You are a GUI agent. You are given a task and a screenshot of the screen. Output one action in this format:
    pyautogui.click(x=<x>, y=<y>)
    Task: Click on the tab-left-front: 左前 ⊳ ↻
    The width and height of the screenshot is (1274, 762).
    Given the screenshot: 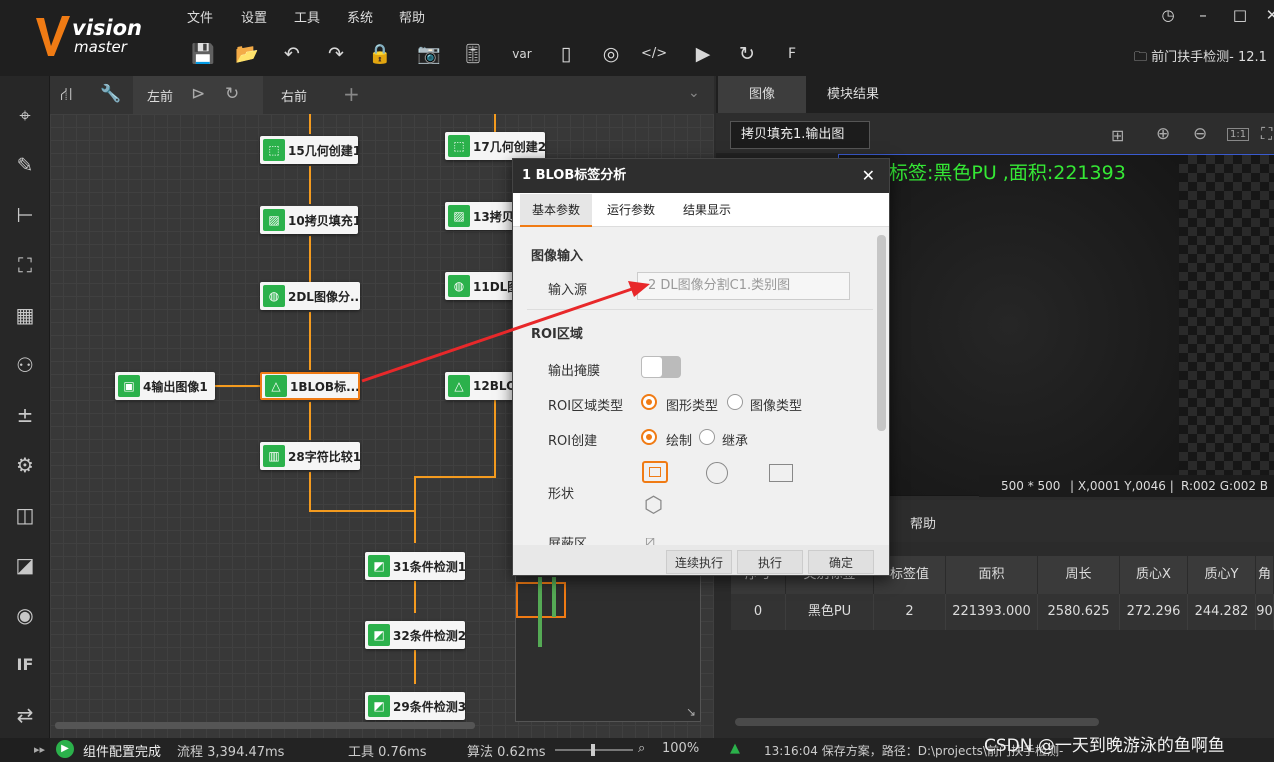 What is the action you would take?
    pyautogui.click(x=198, y=95)
    